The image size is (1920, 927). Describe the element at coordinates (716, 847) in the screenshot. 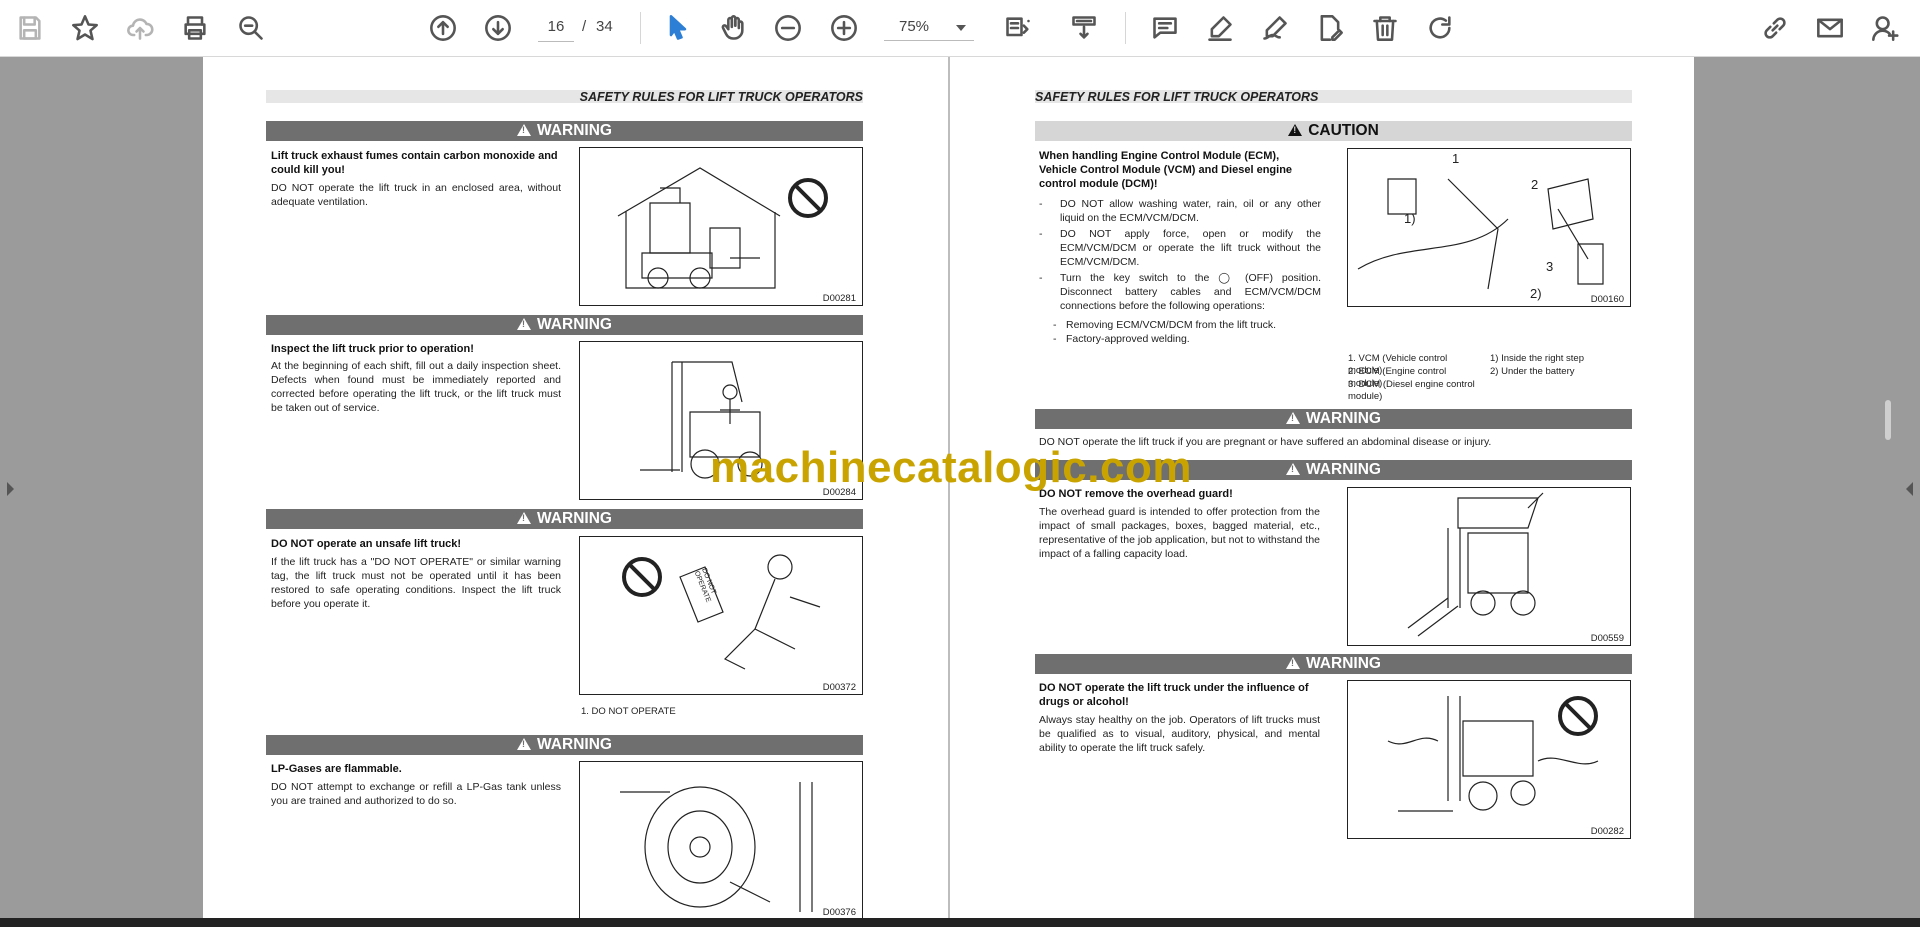

I see `lp-gas-tank-illustration` at that location.